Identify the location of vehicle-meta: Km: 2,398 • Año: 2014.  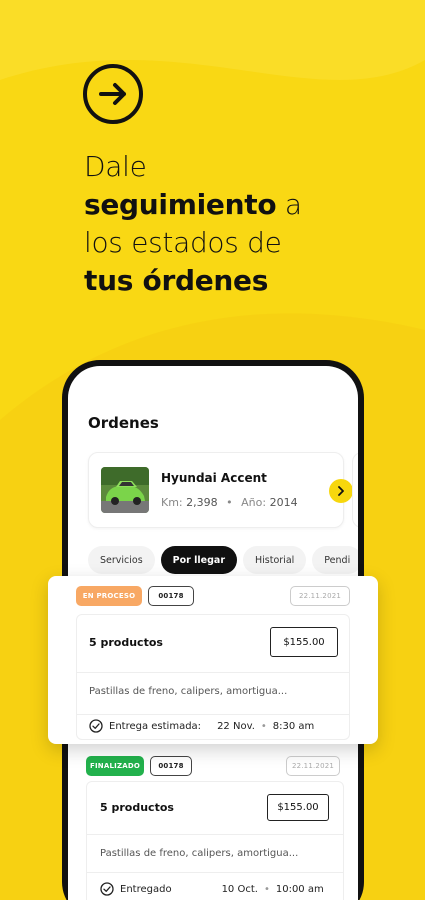
(229, 502).